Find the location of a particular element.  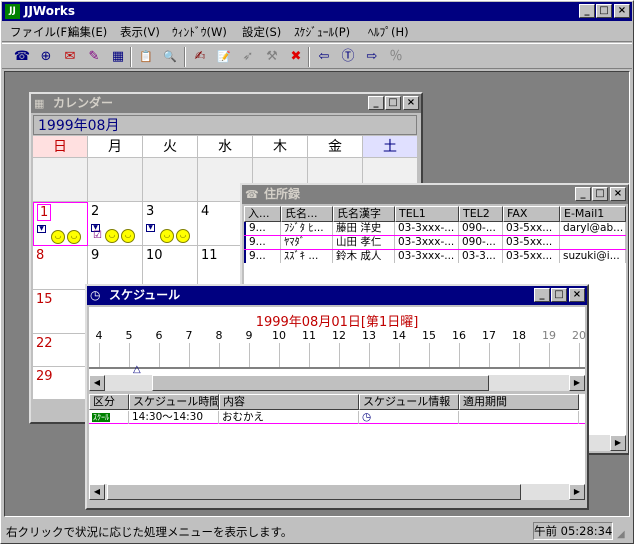

hour-tick-label: 8 is located at coordinates (219, 335).